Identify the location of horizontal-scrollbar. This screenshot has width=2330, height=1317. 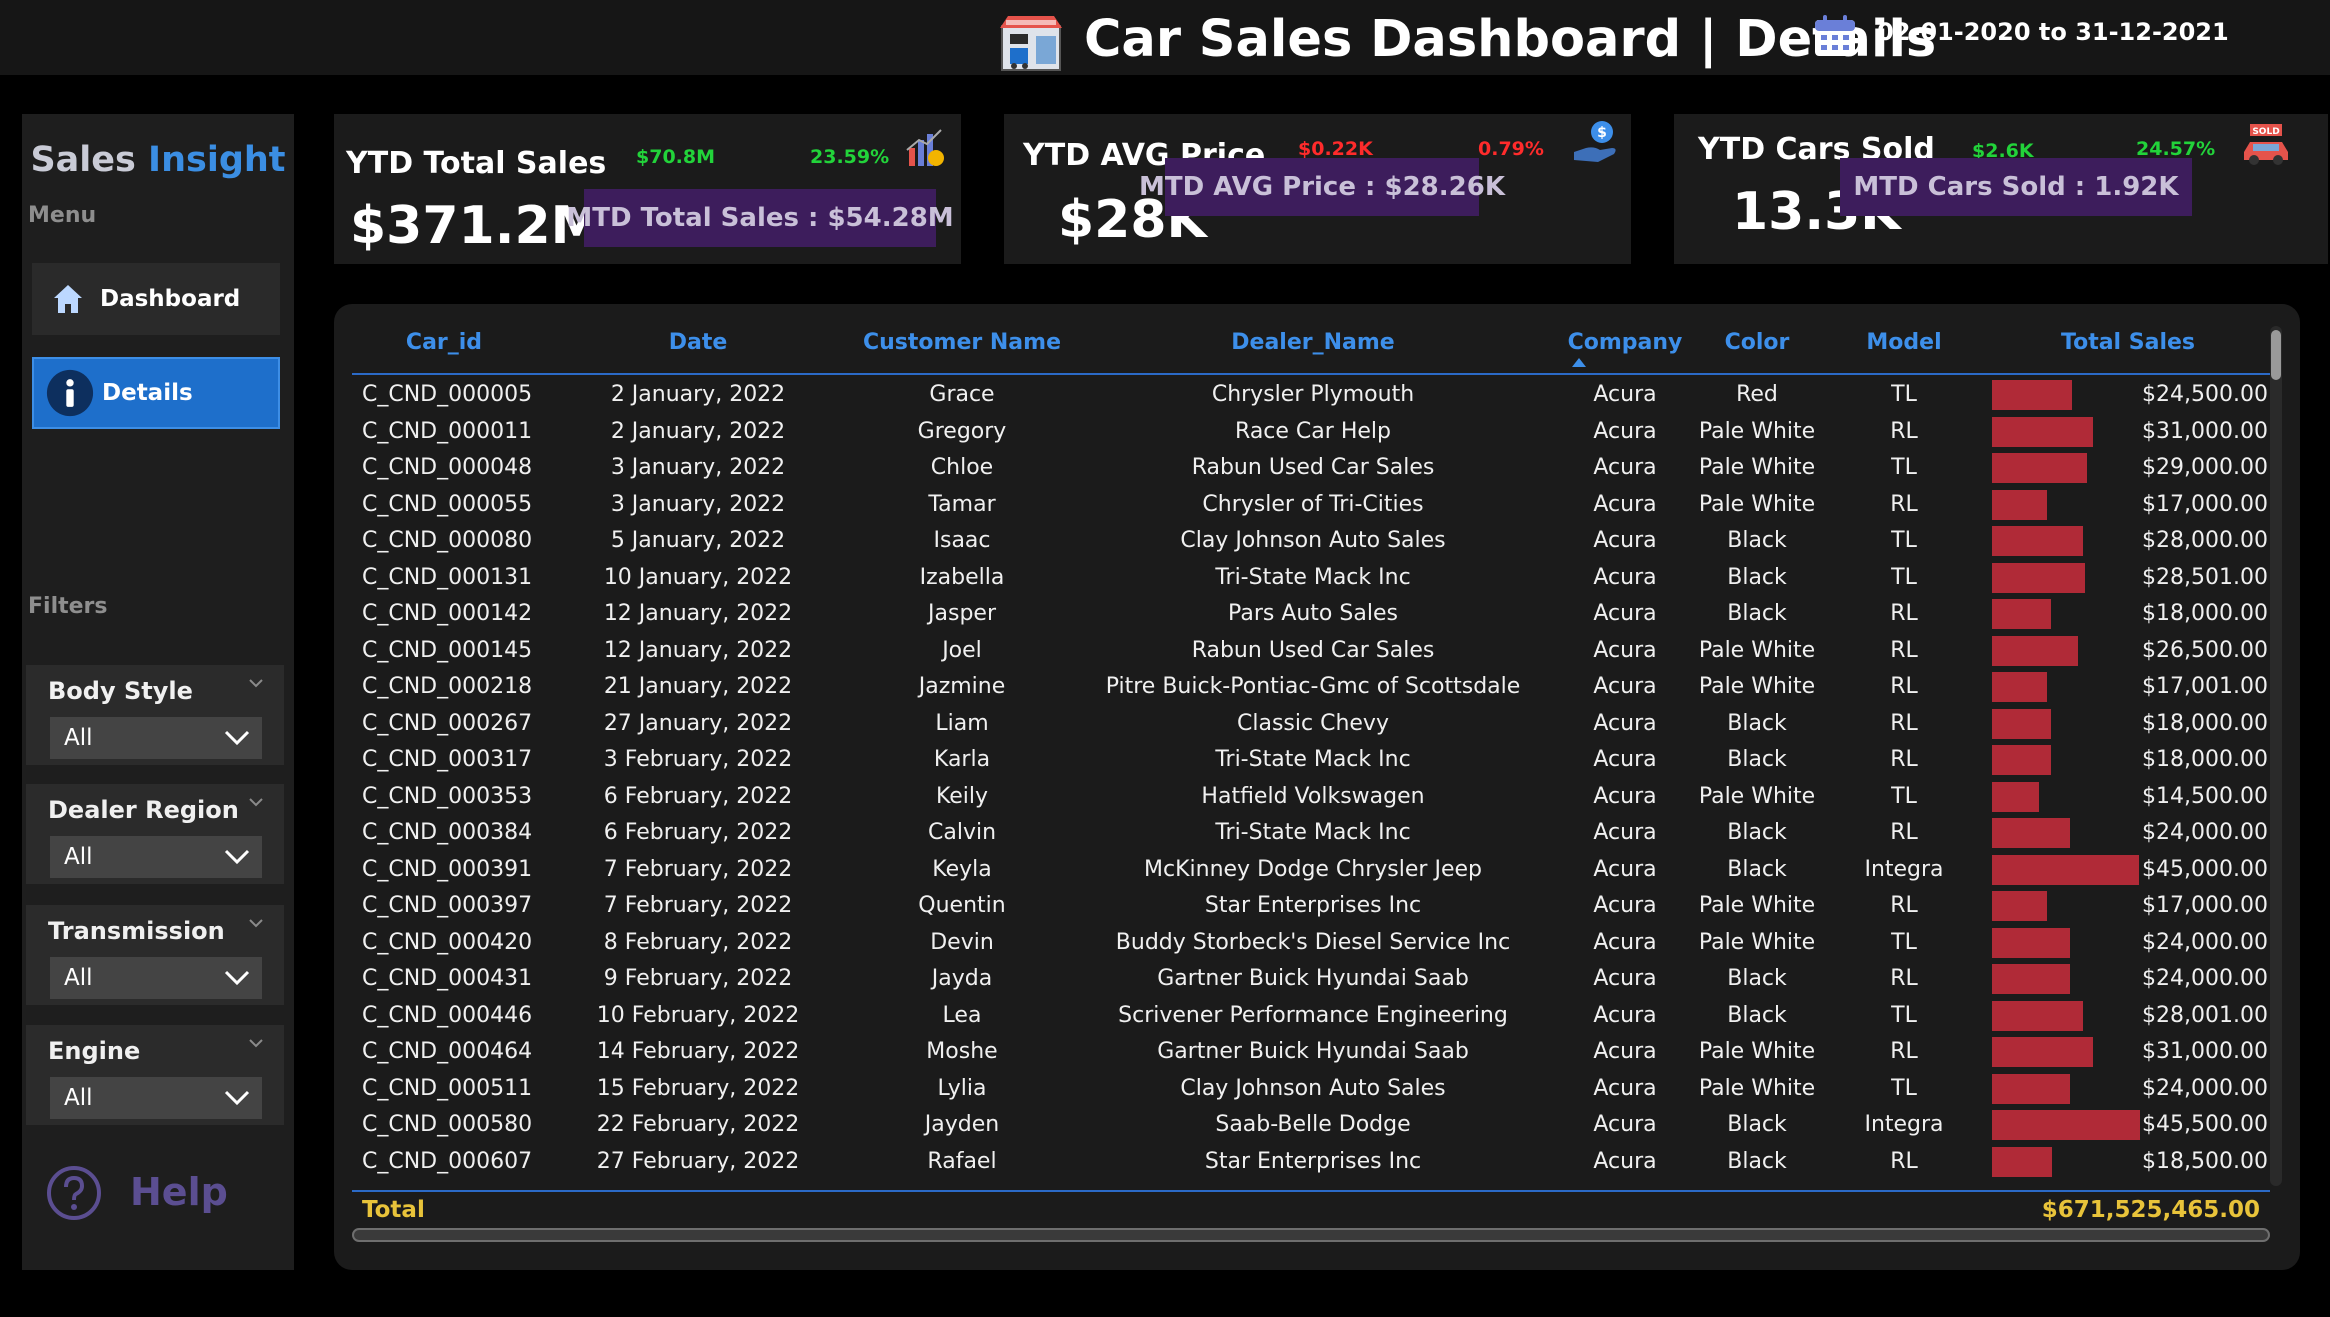
(1311, 1235).